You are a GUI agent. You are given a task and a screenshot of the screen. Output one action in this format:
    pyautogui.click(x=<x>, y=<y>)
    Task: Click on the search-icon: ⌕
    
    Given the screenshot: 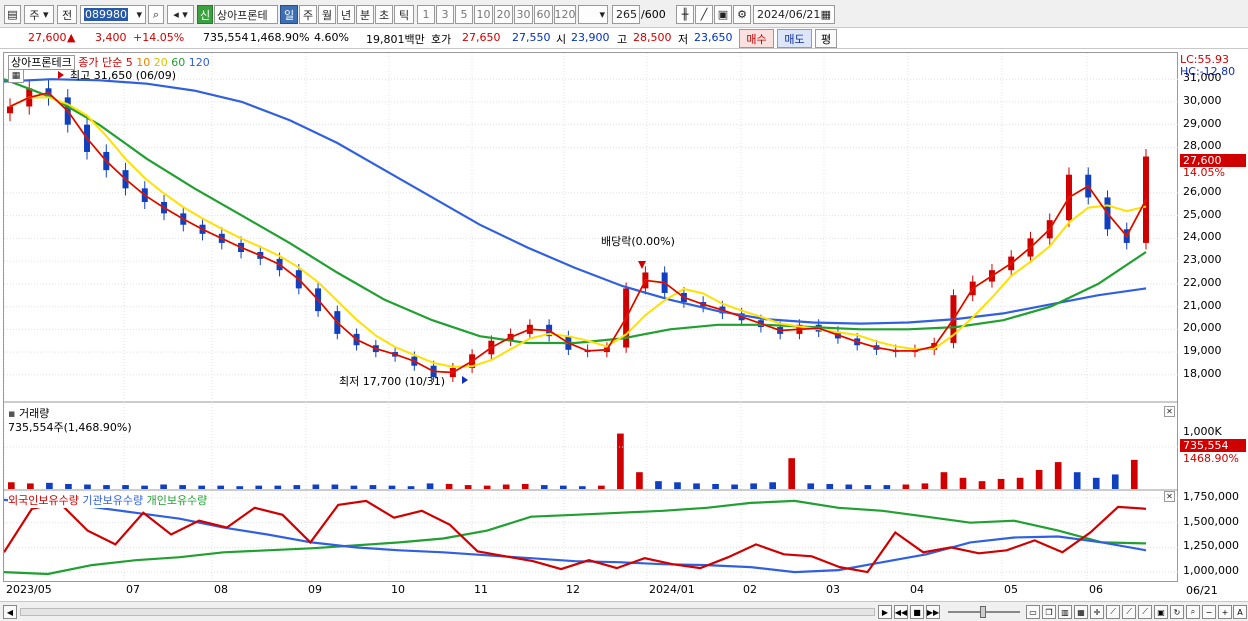 What is the action you would take?
    pyautogui.click(x=156, y=14)
    